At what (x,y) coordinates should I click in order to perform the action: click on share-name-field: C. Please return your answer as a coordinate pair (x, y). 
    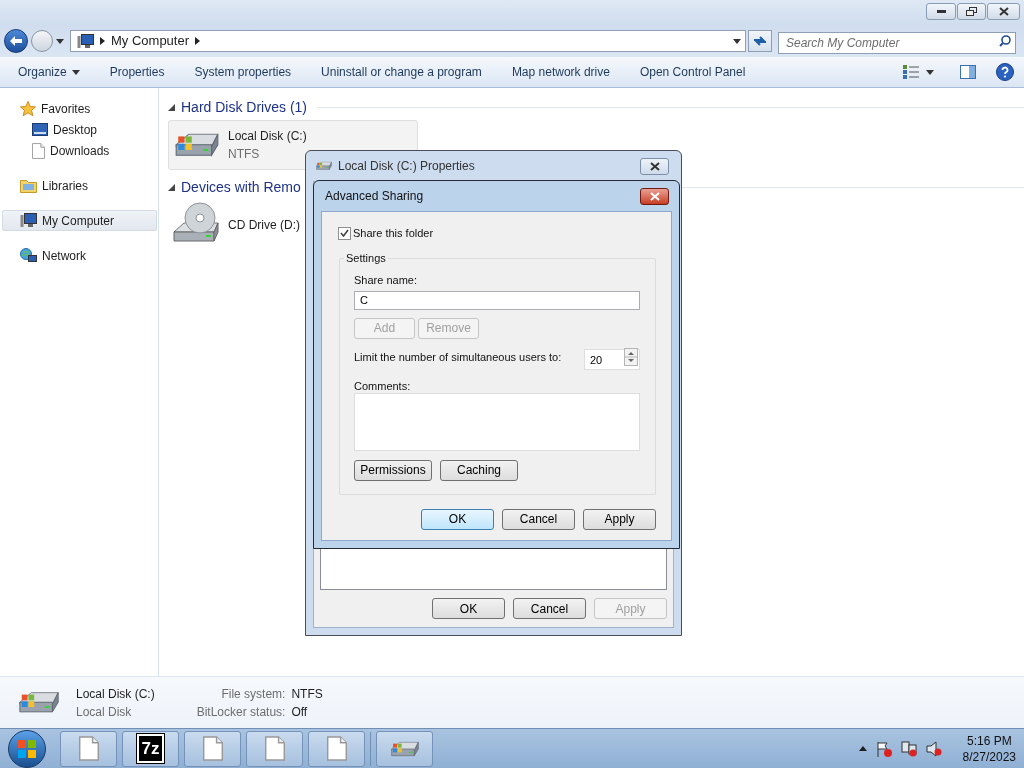
    Looking at the image, I should click on (497, 300).